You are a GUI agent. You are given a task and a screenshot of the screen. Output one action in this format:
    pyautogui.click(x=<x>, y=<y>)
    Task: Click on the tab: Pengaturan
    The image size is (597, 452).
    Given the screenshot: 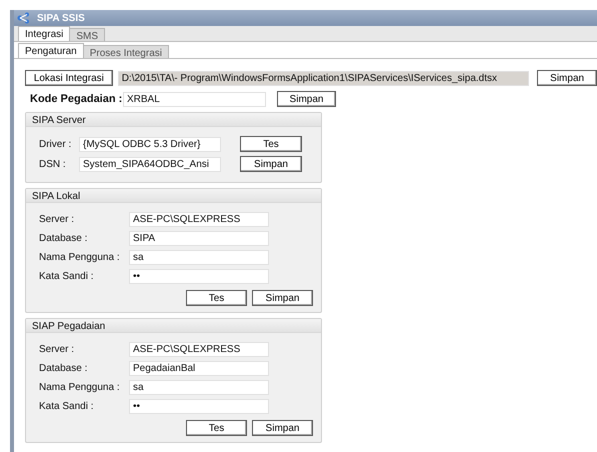 What is the action you would take?
    pyautogui.click(x=51, y=50)
    